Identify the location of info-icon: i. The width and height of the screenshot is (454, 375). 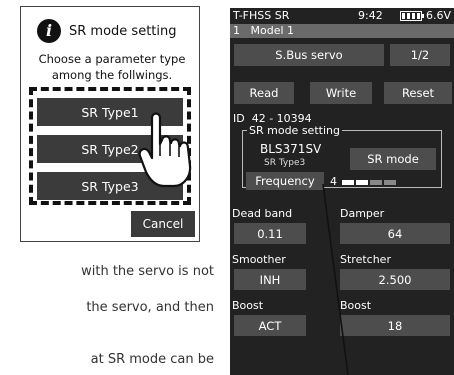
(49, 31).